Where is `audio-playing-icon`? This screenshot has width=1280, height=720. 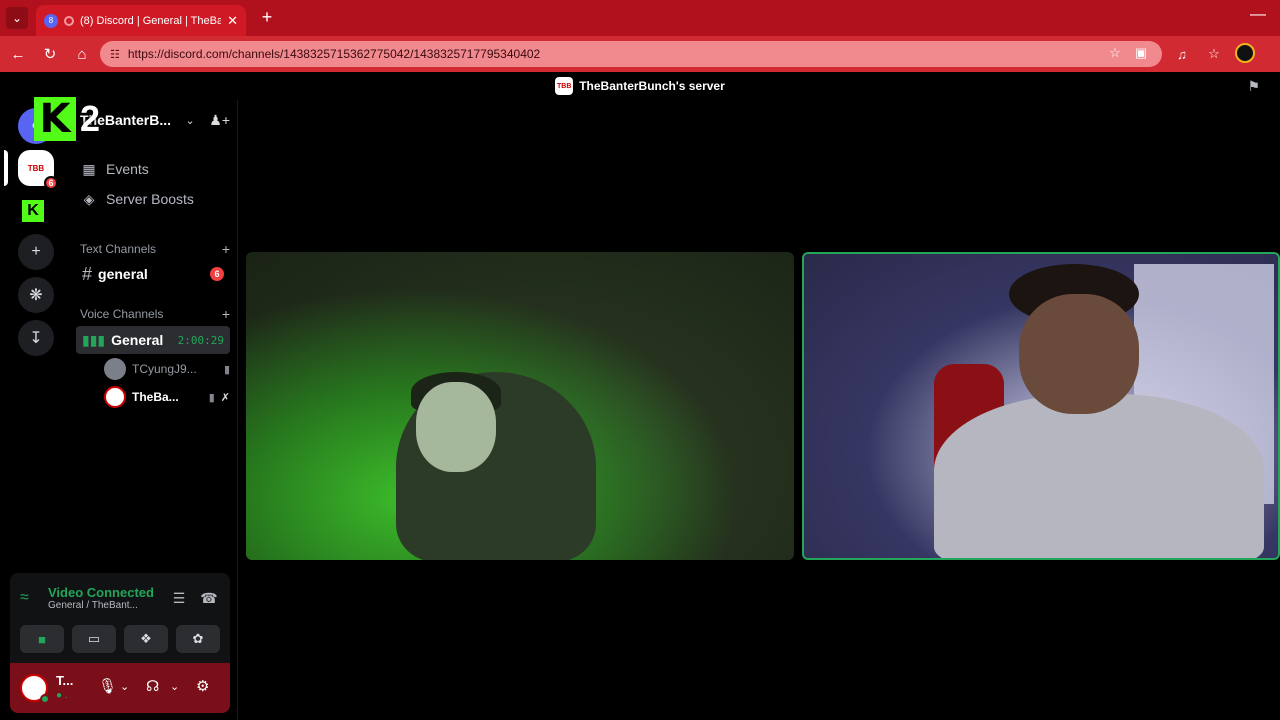
audio-playing-icon is located at coordinates (69, 20).